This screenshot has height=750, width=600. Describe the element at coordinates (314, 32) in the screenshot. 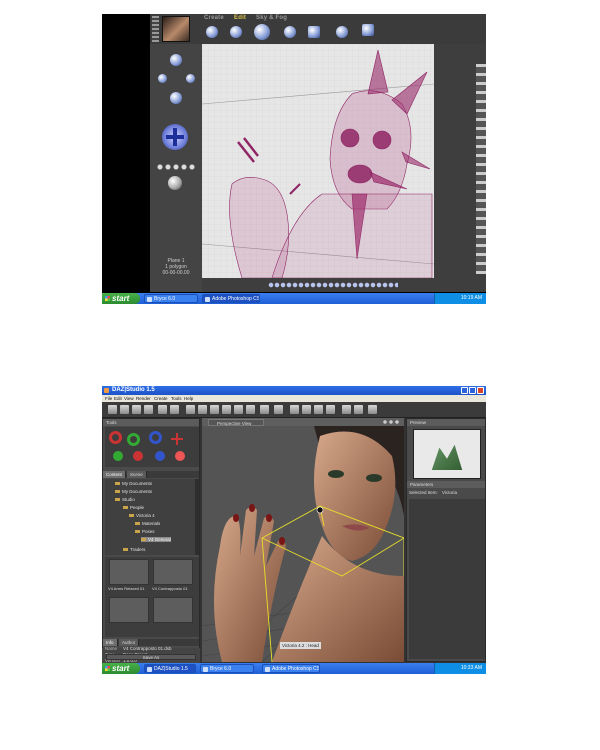

I see `dots-tool-icon` at that location.